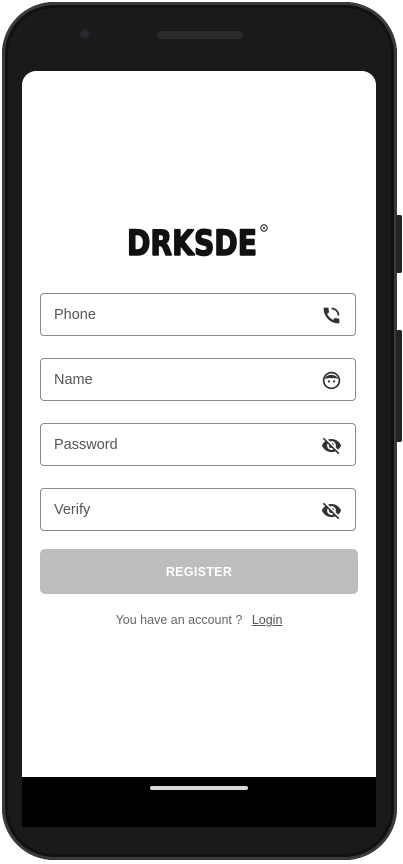 This screenshot has height=864, width=403. What do you see at coordinates (178, 509) in the screenshot?
I see `verify-input` at bounding box center [178, 509].